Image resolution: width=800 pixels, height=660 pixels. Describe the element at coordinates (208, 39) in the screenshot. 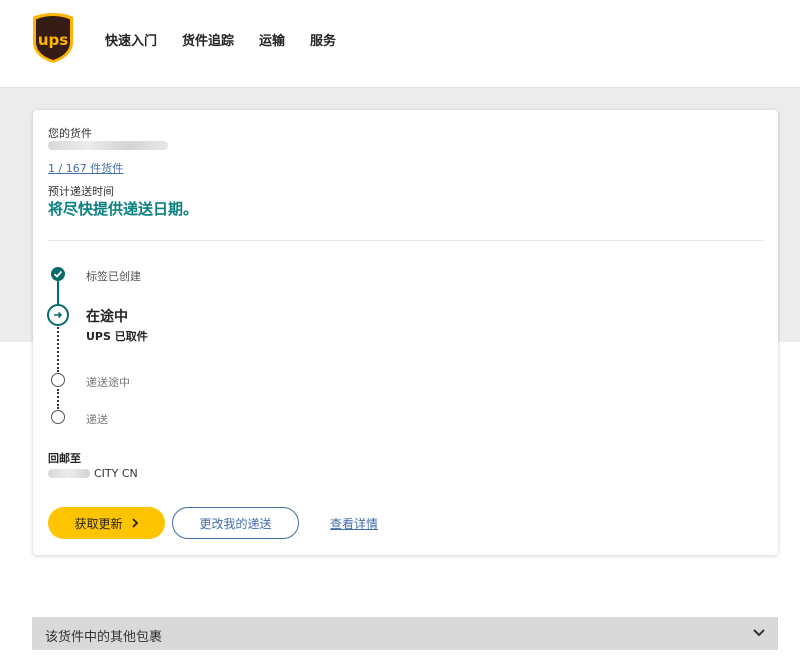

I see `nav-item-tracking: 货件追踪` at that location.